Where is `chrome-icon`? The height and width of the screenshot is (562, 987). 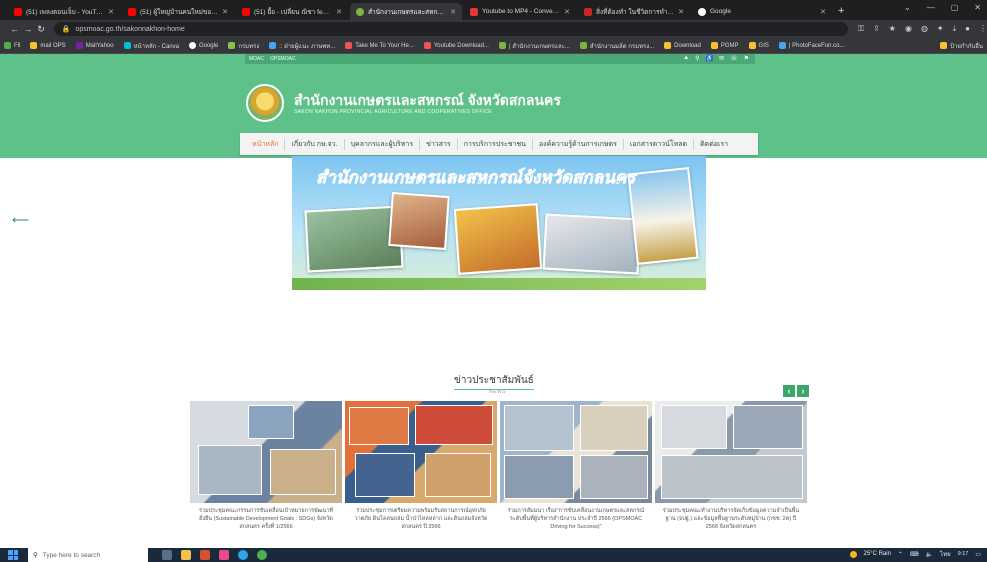
chrome-icon is located at coordinates (262, 555).